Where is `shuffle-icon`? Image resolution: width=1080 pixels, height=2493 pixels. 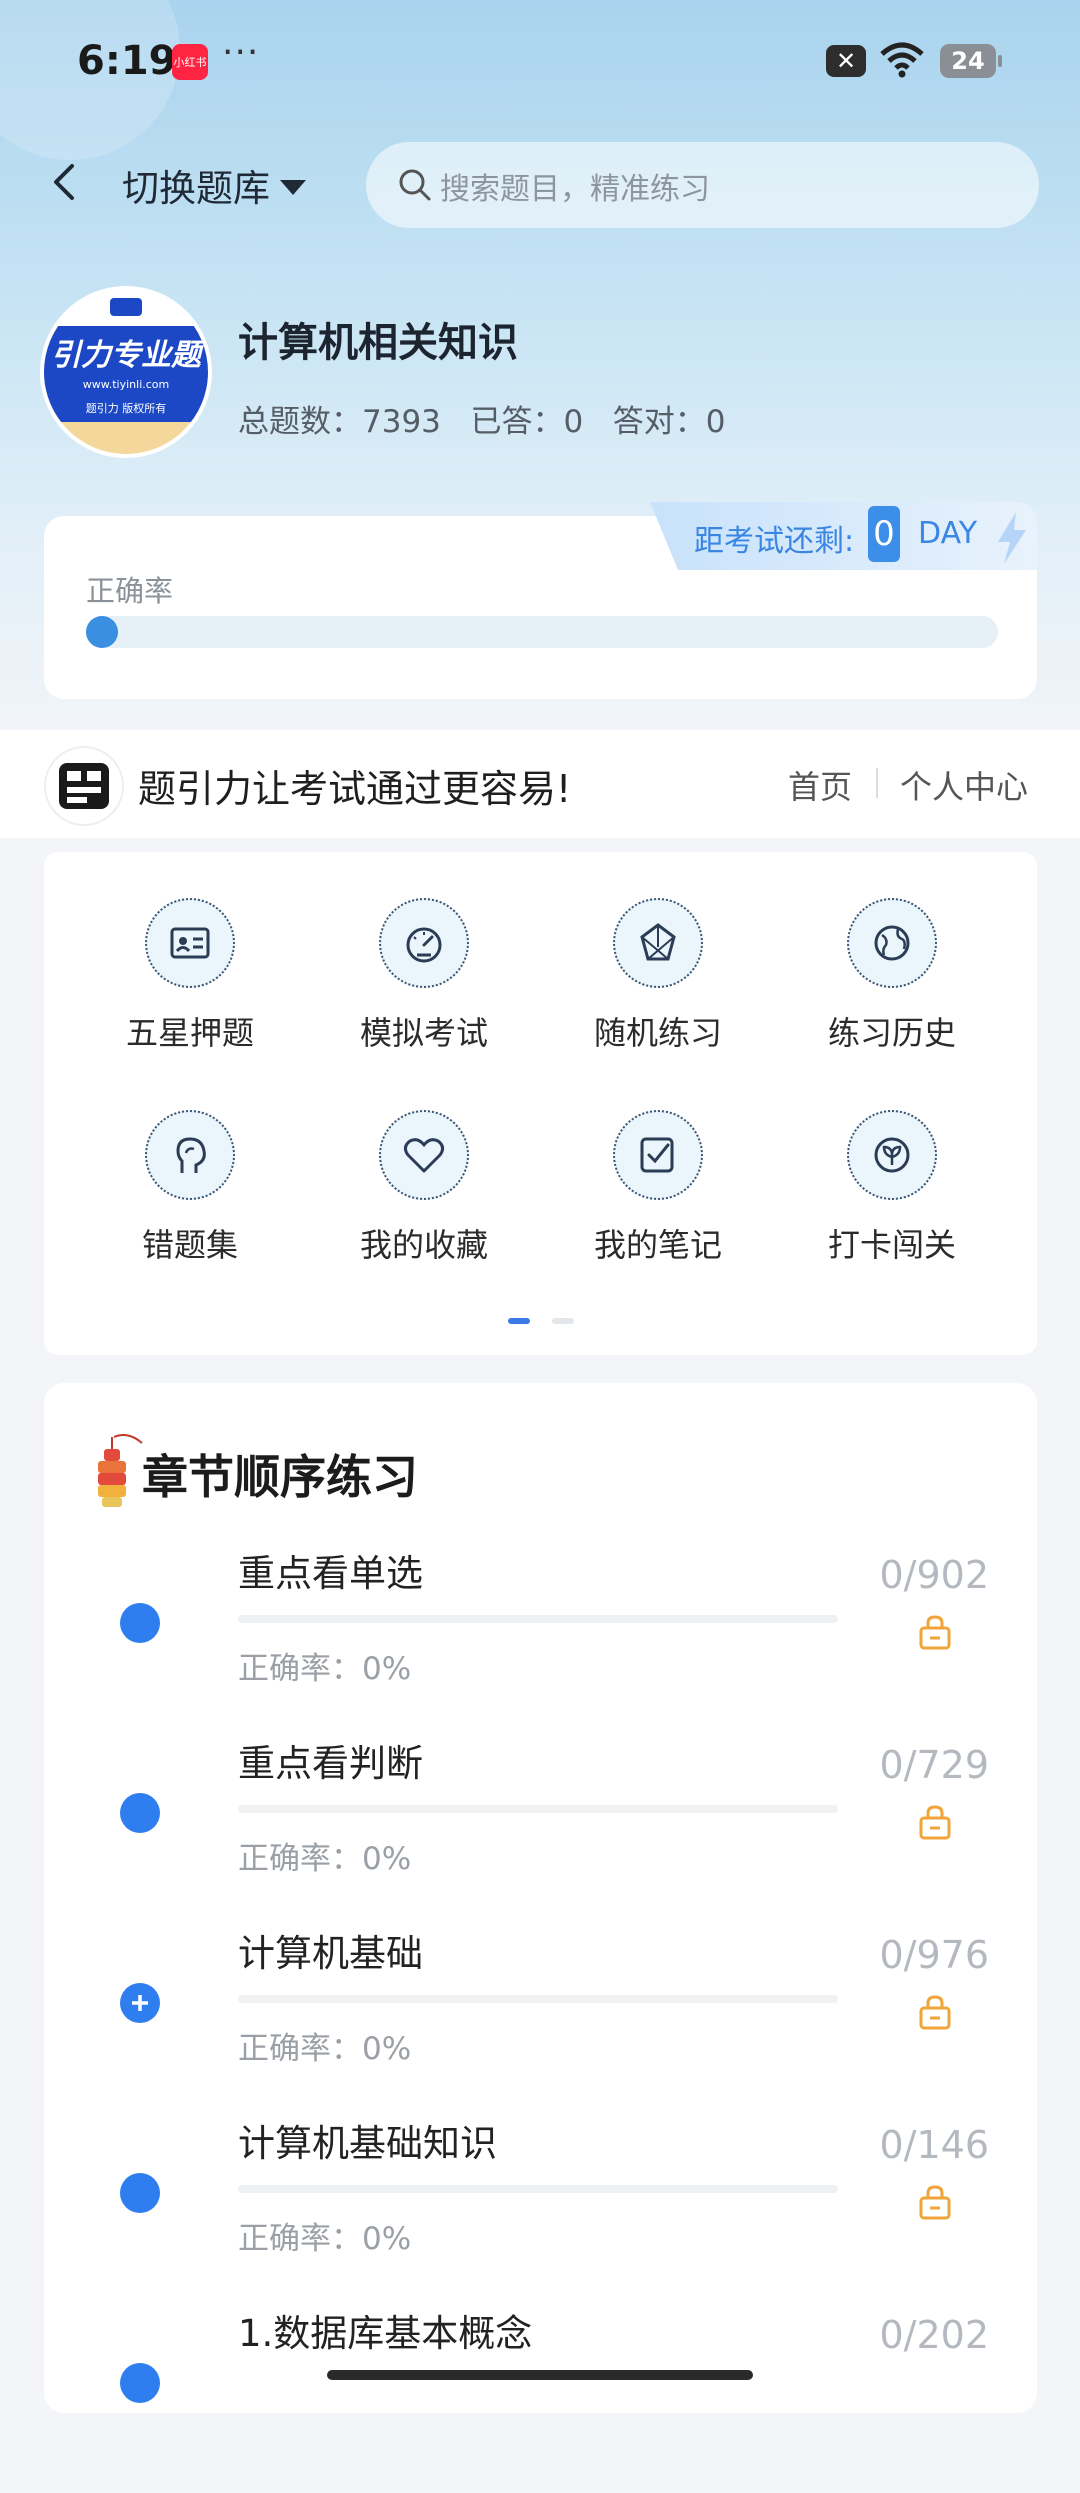
shuffle-icon is located at coordinates (658, 943).